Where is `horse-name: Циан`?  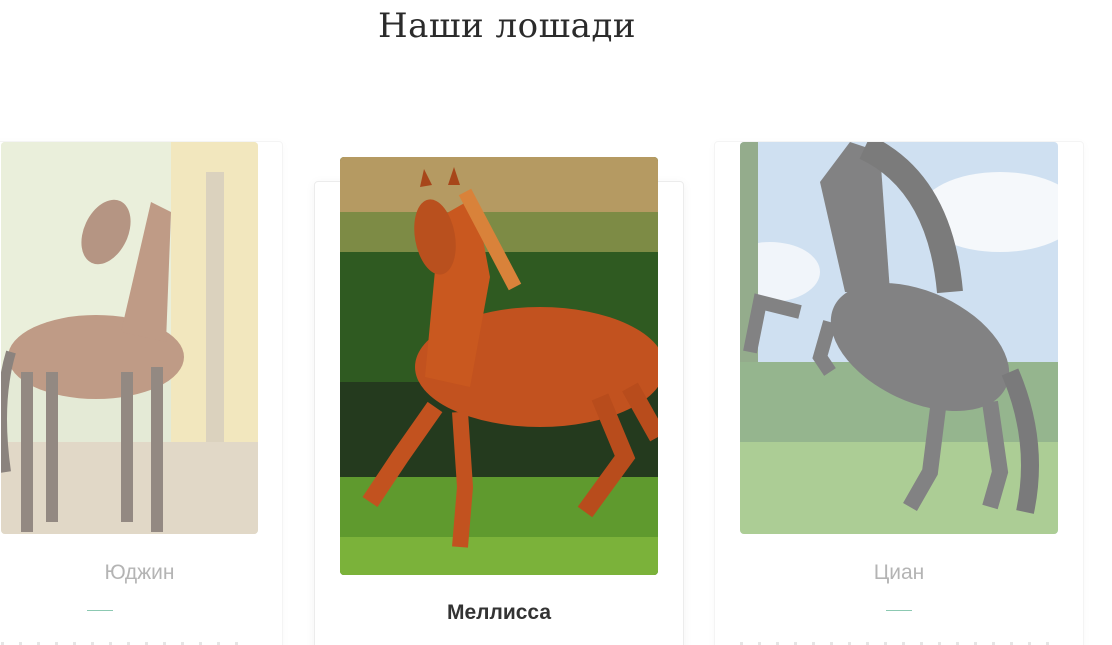
horse-name: Циан is located at coordinates (899, 573).